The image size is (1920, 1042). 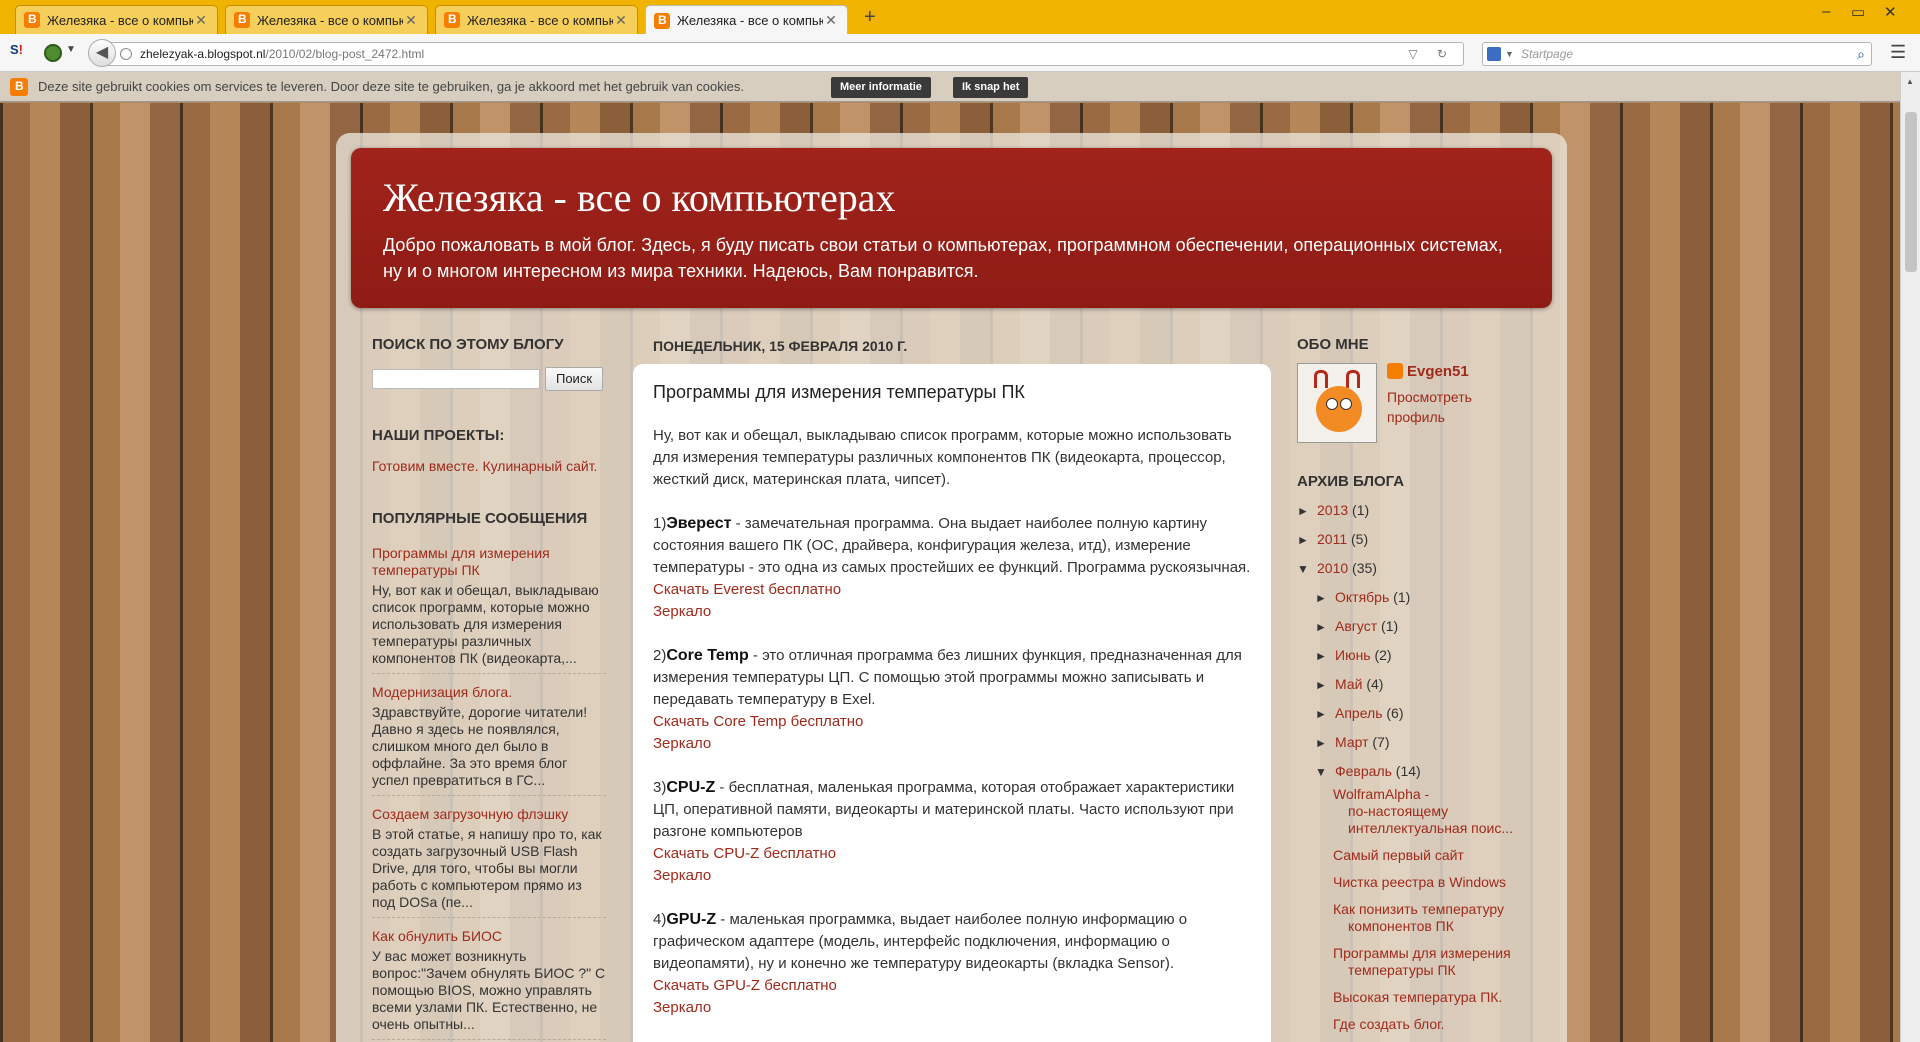 I want to click on popular-post-link: Программы для измерения температуры ПК, so click(x=489, y=562).